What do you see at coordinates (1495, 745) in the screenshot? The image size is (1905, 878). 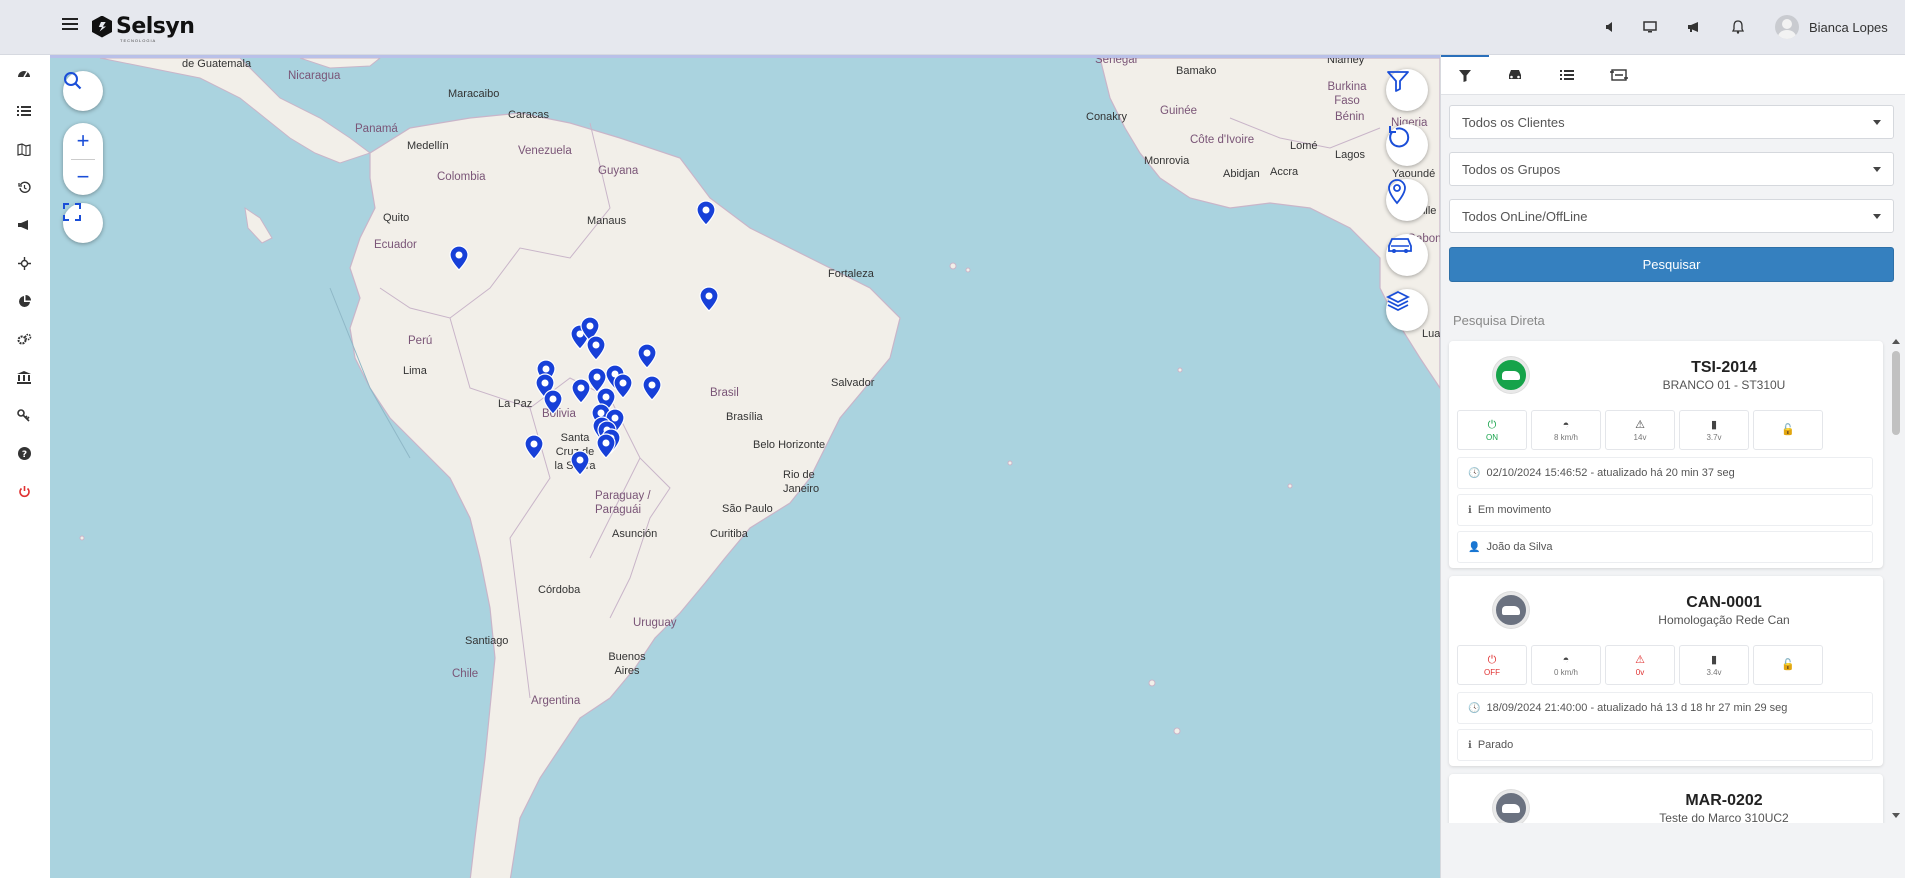 I see `state-text: Parado` at bounding box center [1495, 745].